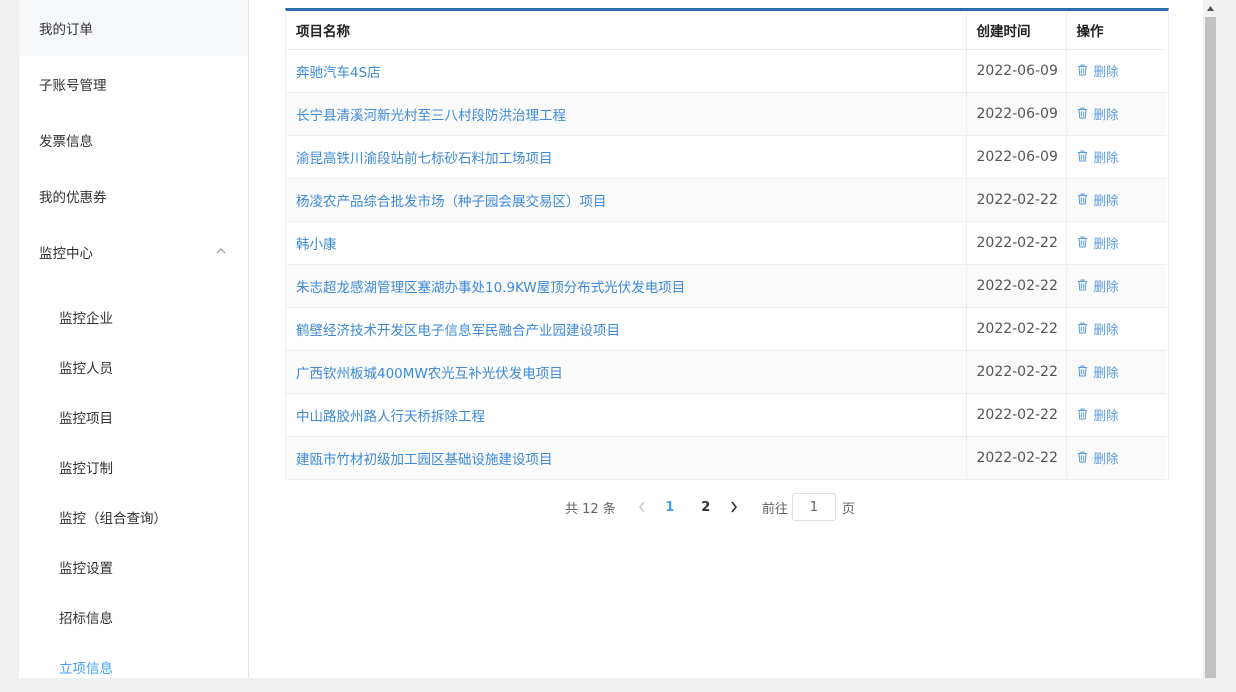  I want to click on submenu-item-monitor-settings: 监控设置, so click(133, 567).